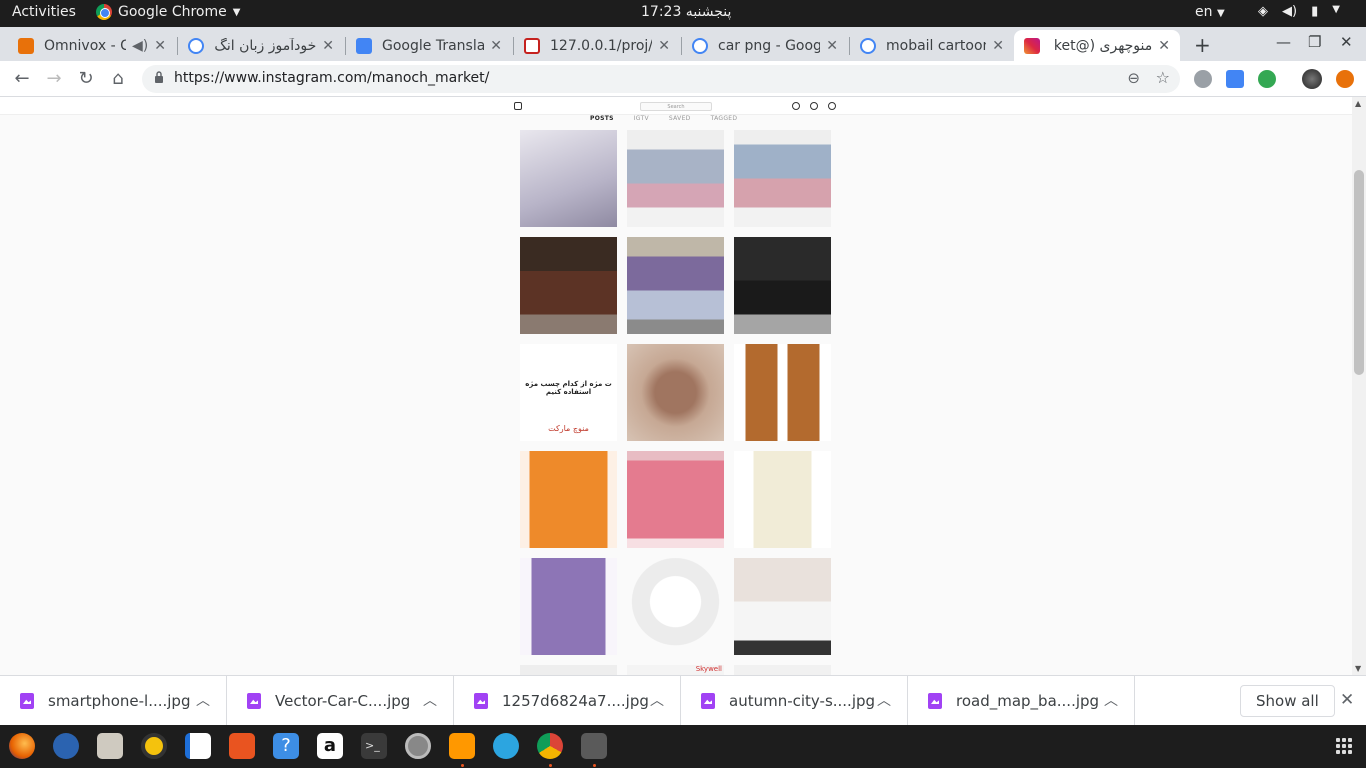  I want to click on tab-posts: POSTS, so click(602, 118).